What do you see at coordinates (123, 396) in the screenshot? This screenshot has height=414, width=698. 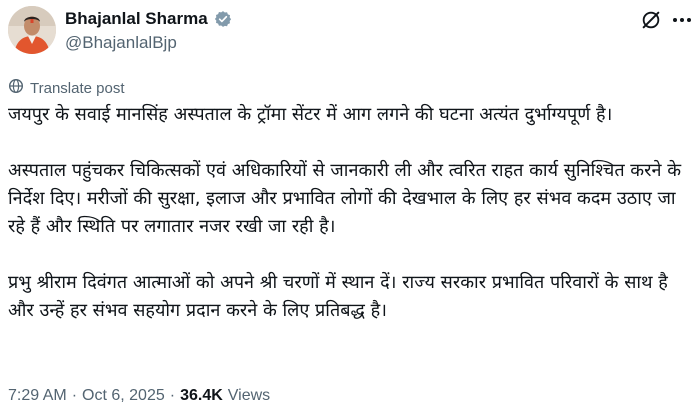 I see `post-date: Oct 6, 2025` at bounding box center [123, 396].